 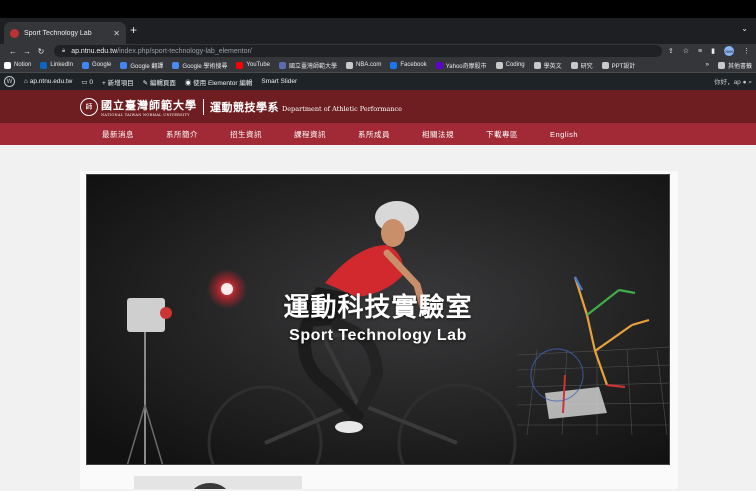 I want to click on wordpress-logo-icon: W, so click(x=9, y=81).